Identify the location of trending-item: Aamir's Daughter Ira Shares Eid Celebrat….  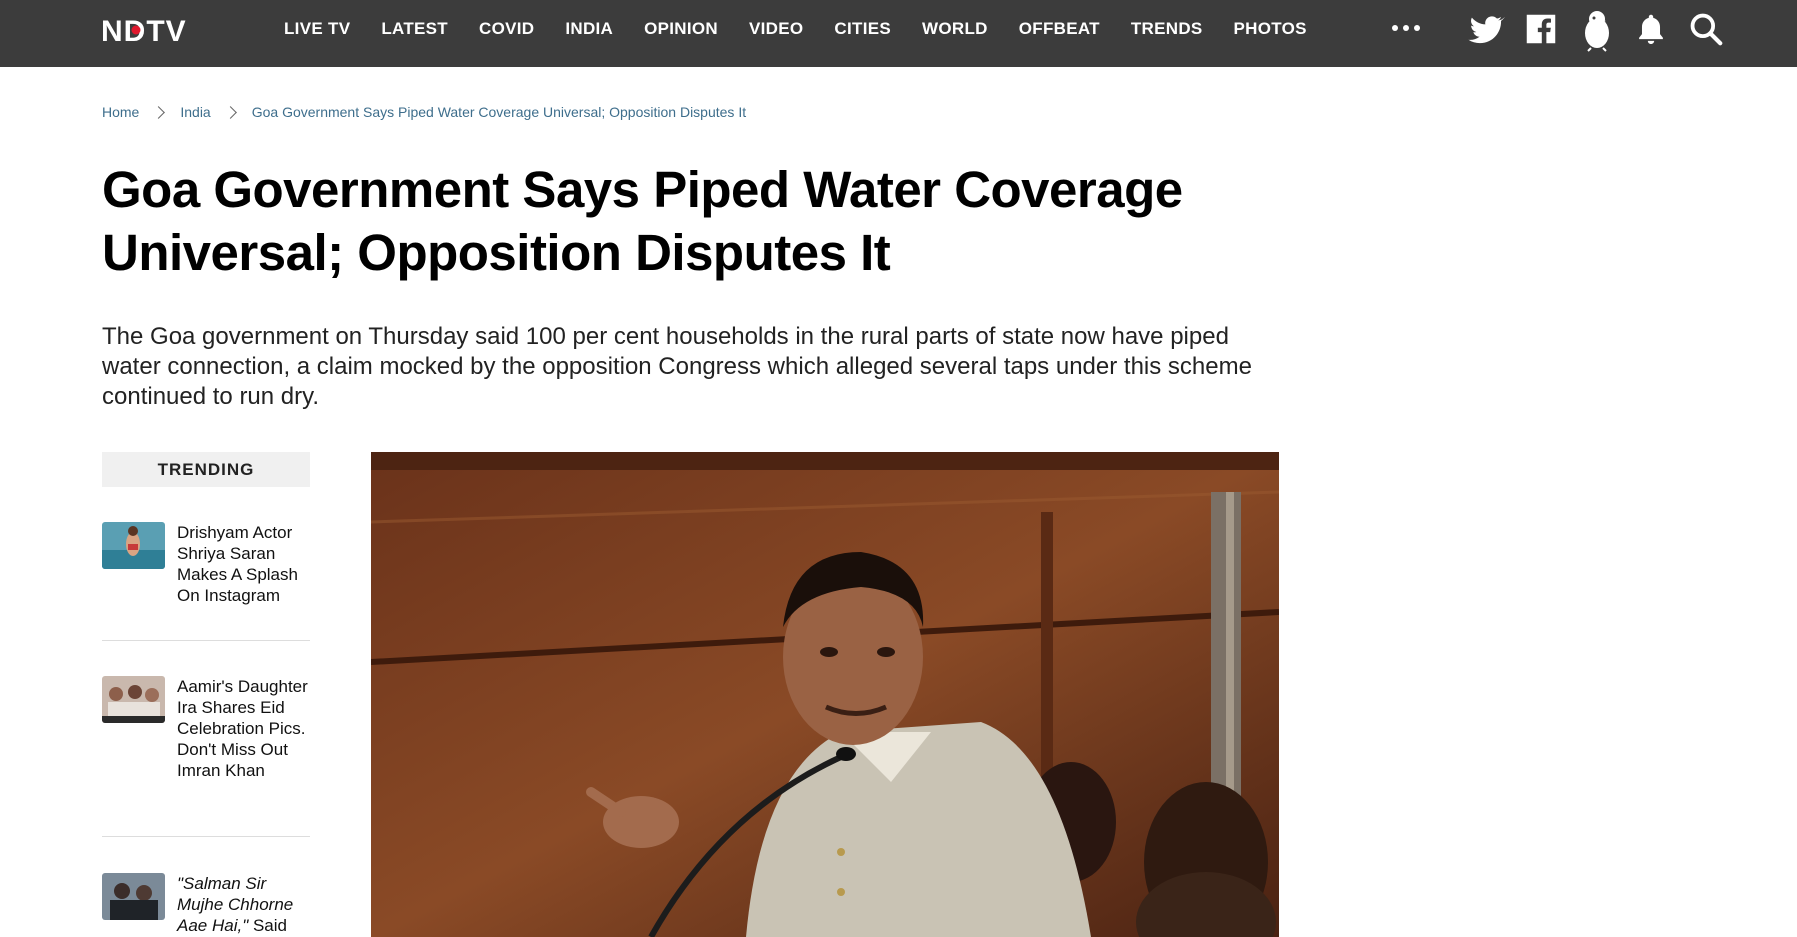
(206, 741).